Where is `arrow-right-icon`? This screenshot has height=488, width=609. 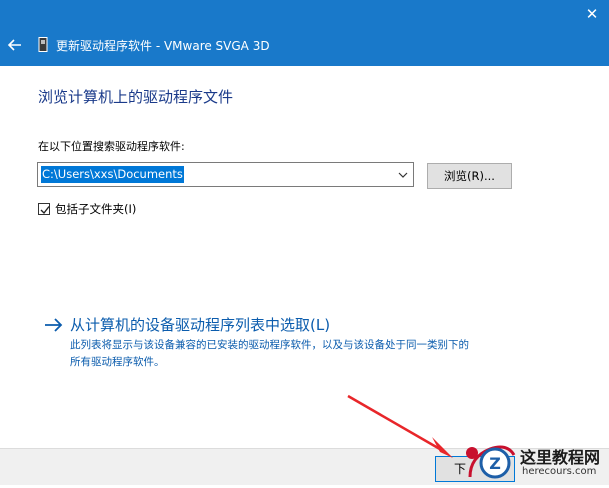 arrow-right-icon is located at coordinates (54, 325).